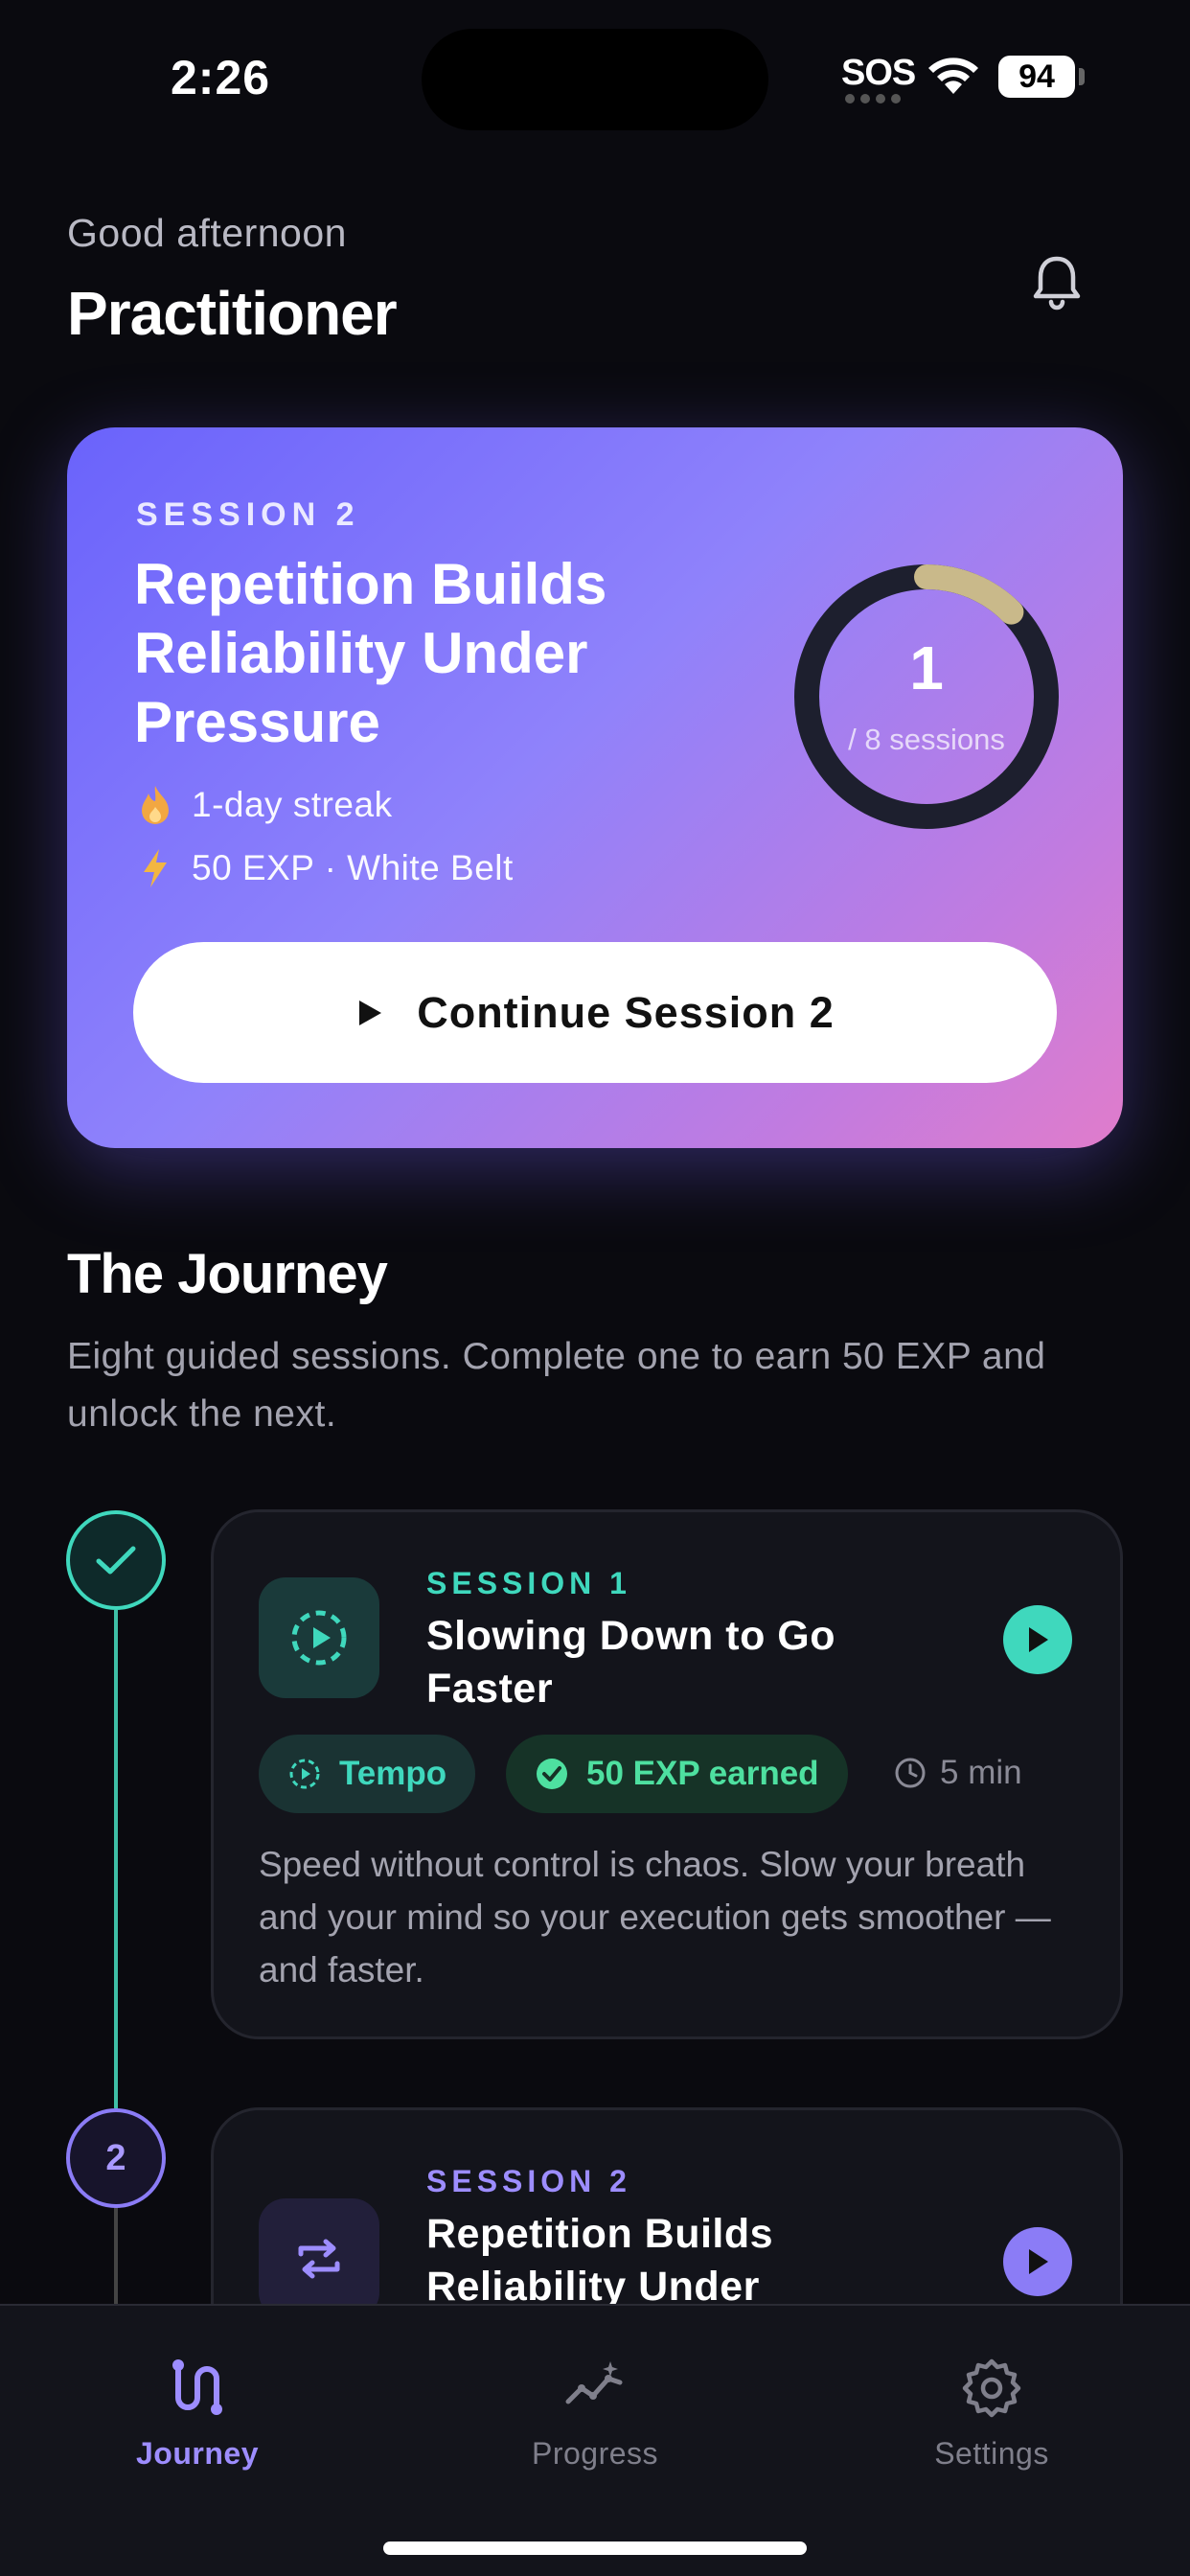  I want to click on continue-session-button: Continue Session 2, so click(595, 1012).